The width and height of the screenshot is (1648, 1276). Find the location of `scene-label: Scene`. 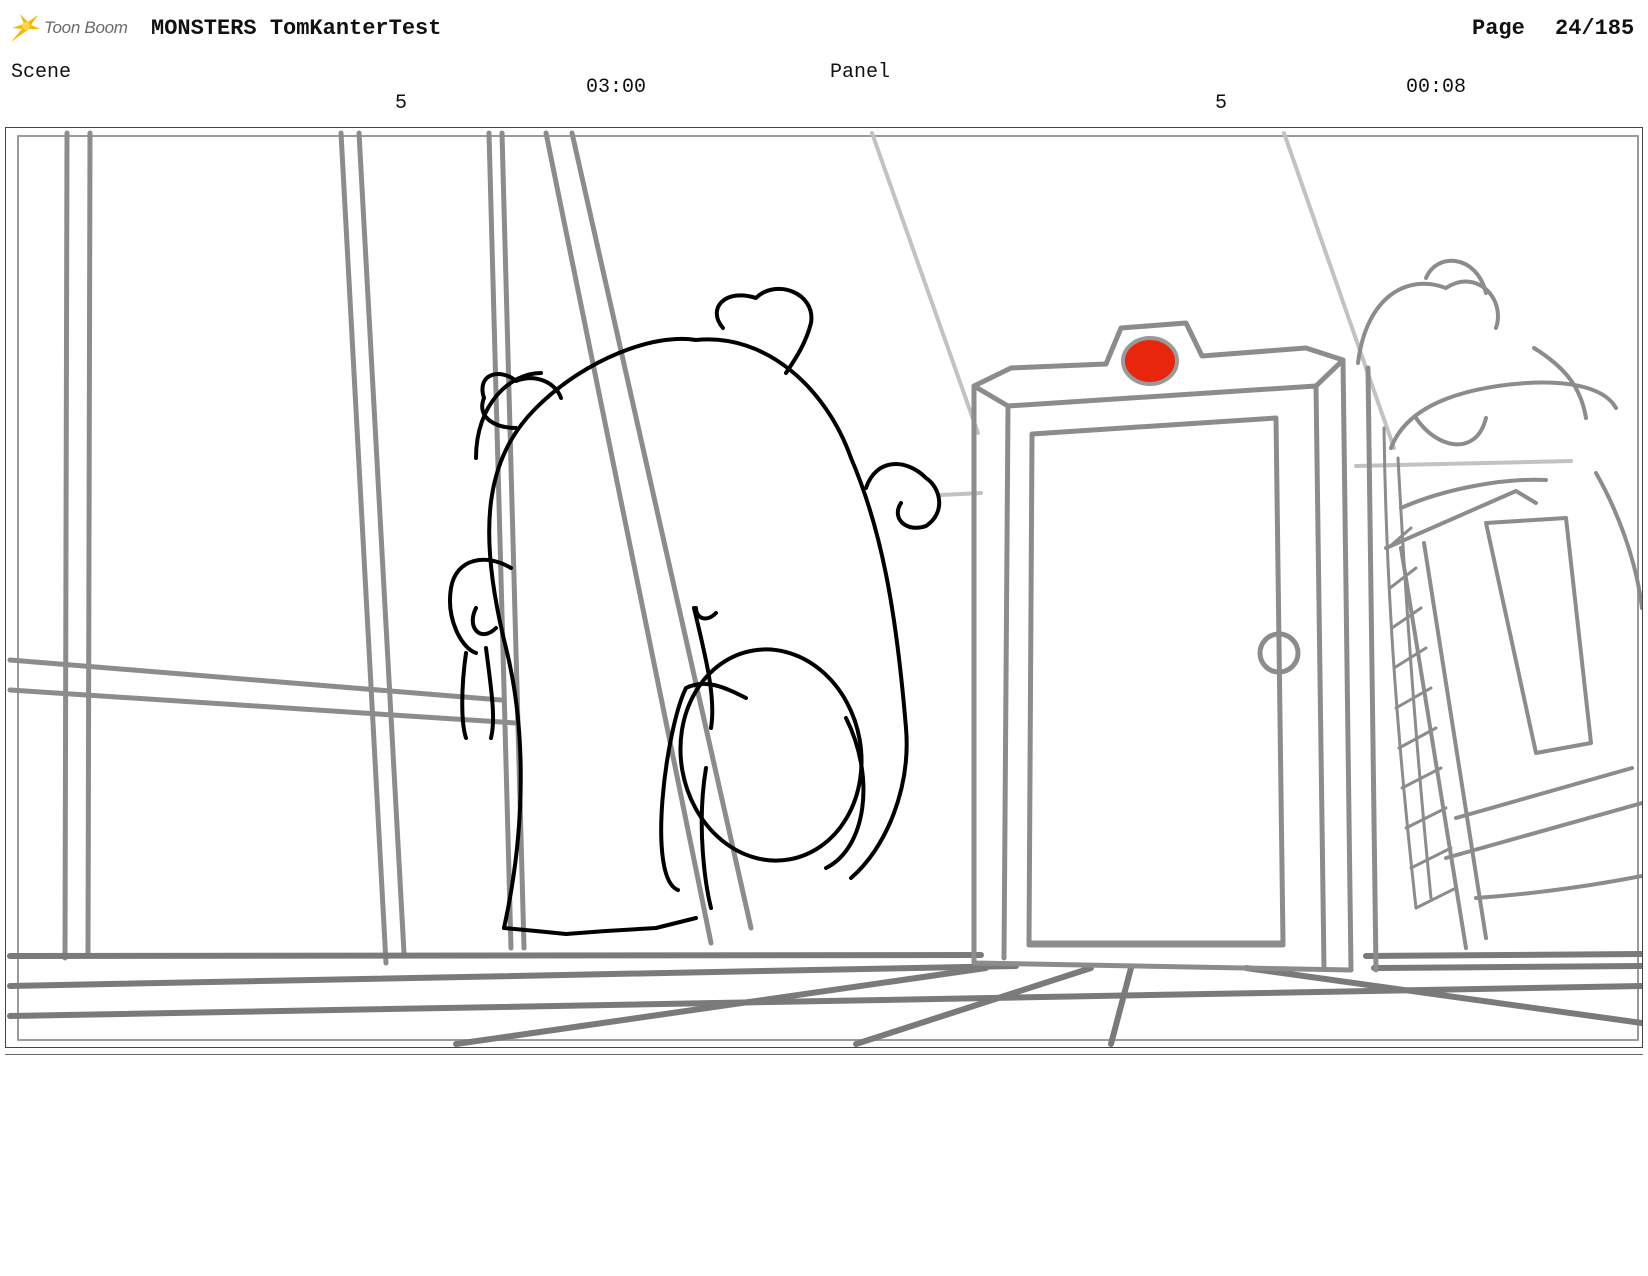

scene-label: Scene is located at coordinates (41, 72).